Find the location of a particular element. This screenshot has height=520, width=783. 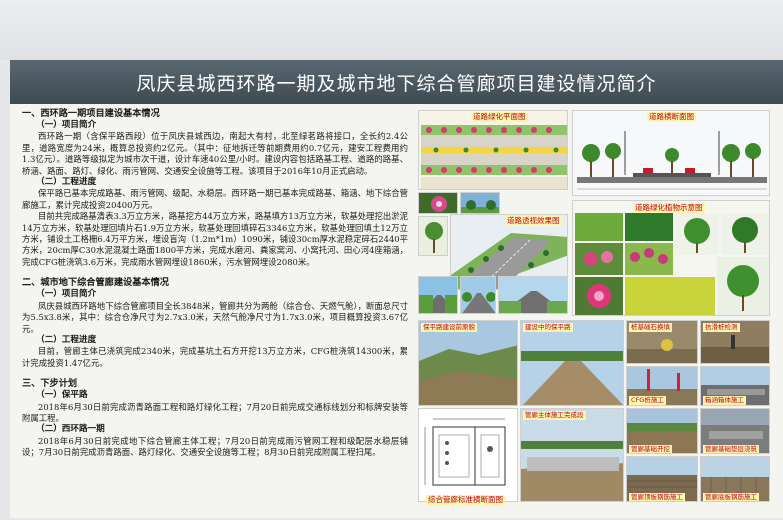

corridor-build-label: 抗滑桩检测 is located at coordinates (721, 327).